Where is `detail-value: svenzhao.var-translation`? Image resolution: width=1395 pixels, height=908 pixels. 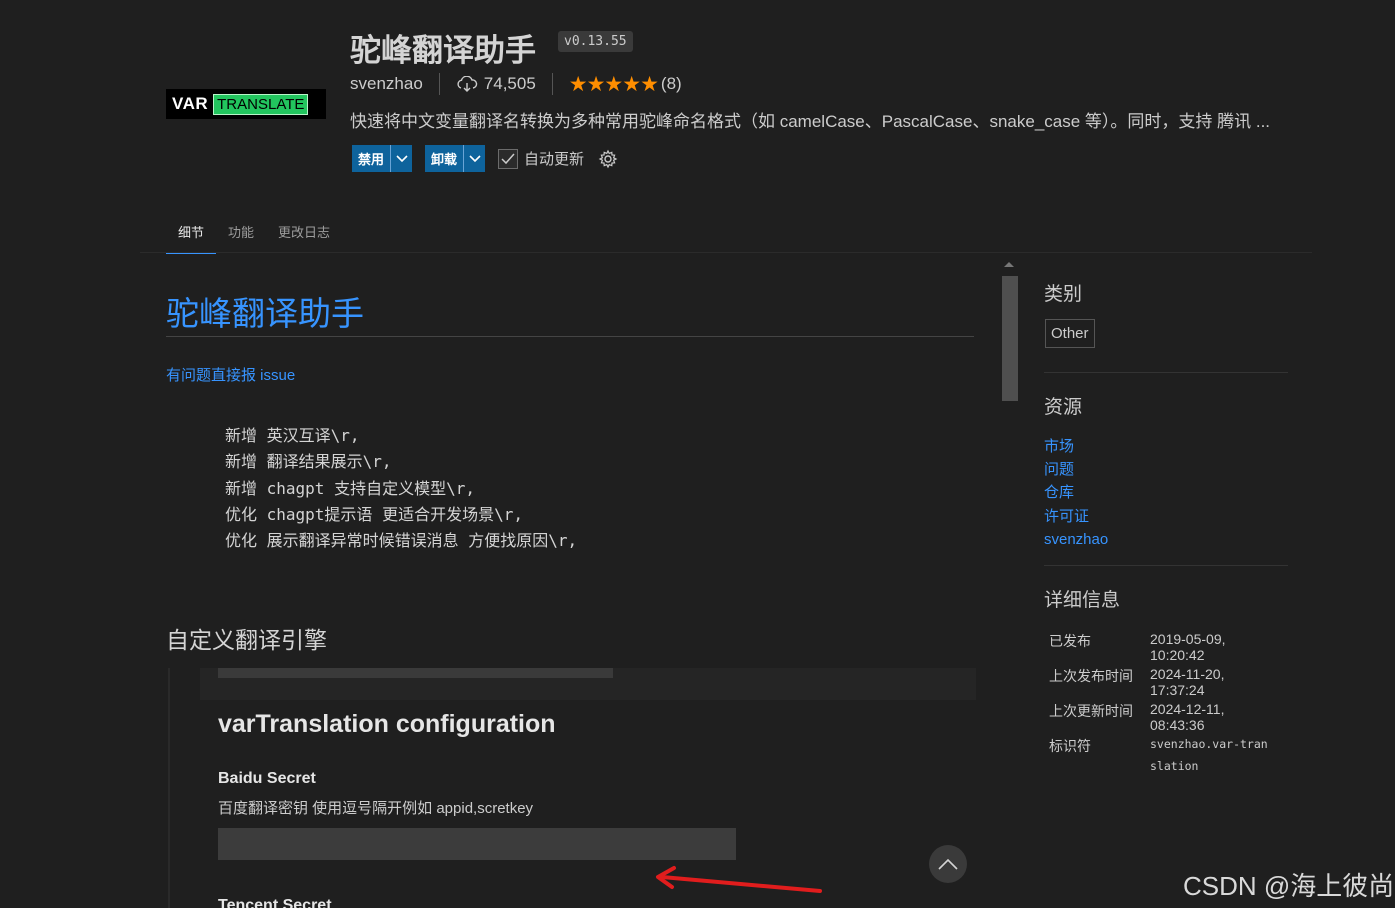
detail-value: svenzhao.var-translation is located at coordinates (1209, 755).